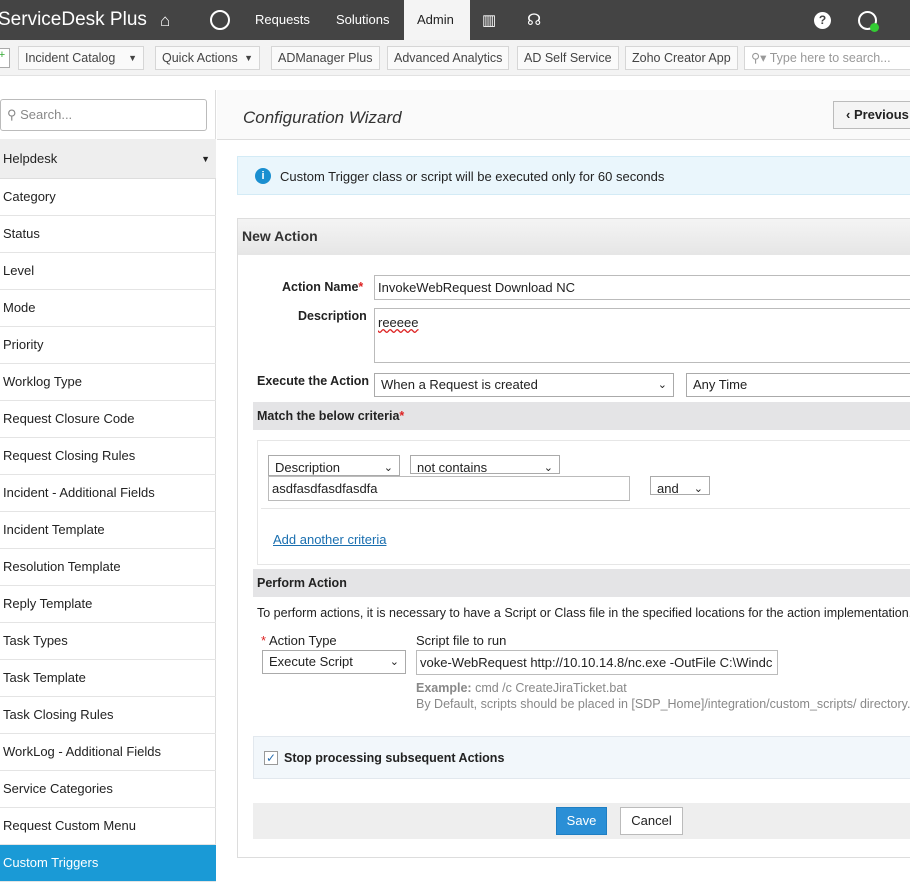 The image size is (910, 882). What do you see at coordinates (459, 384) in the screenshot?
I see `value: When a Request is created` at bounding box center [459, 384].